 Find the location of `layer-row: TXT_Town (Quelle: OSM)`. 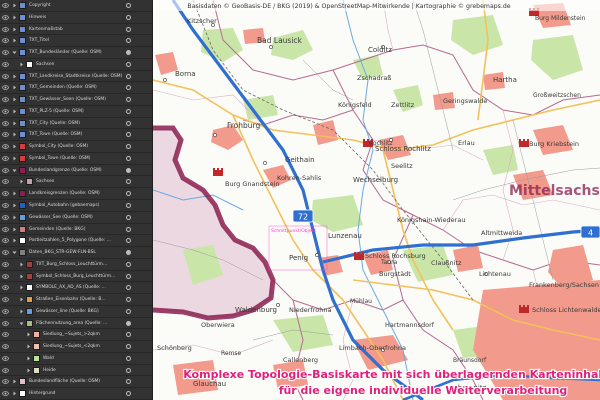

layer-row: TXT_Town (Quelle: OSM) is located at coordinates (76, 135).